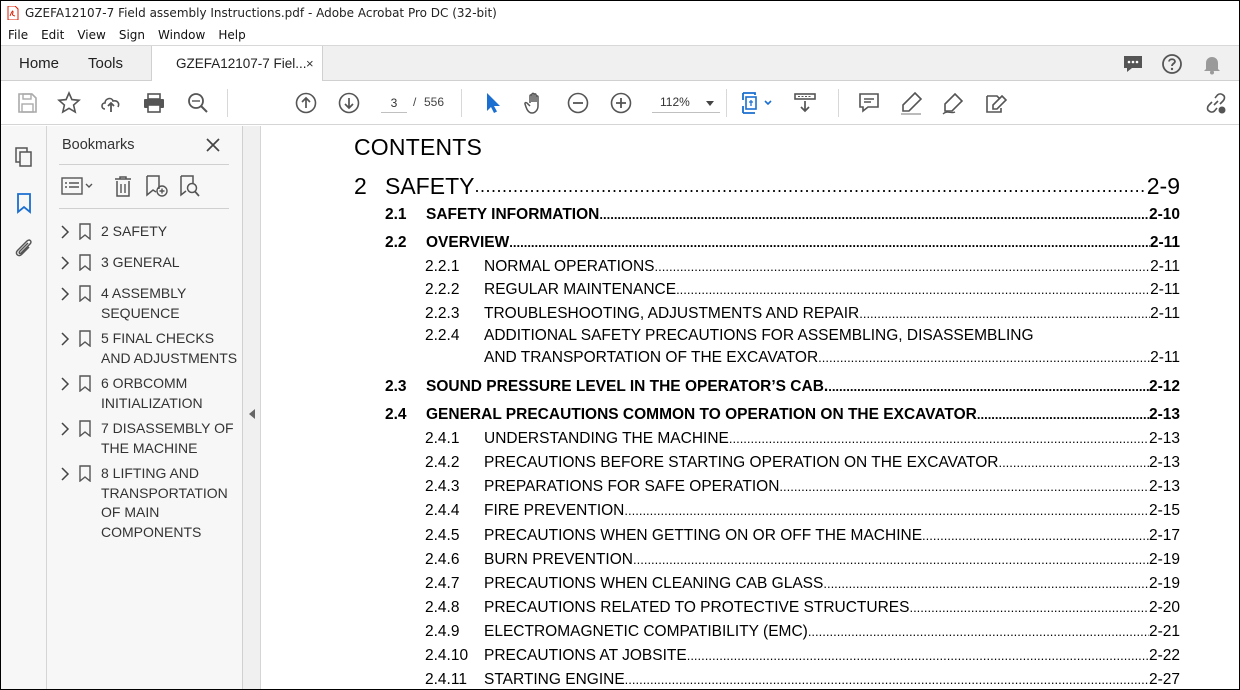 The width and height of the screenshot is (1240, 690). Describe the element at coordinates (198, 103) in the screenshot. I see `zoom-search-icon` at that location.